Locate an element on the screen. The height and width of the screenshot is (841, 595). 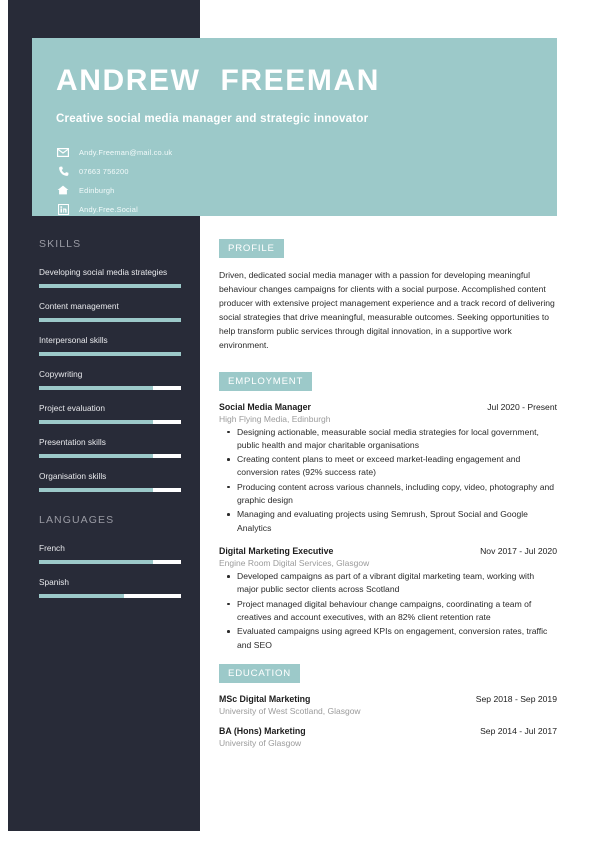
language-item: French is located at coordinates (110, 553).